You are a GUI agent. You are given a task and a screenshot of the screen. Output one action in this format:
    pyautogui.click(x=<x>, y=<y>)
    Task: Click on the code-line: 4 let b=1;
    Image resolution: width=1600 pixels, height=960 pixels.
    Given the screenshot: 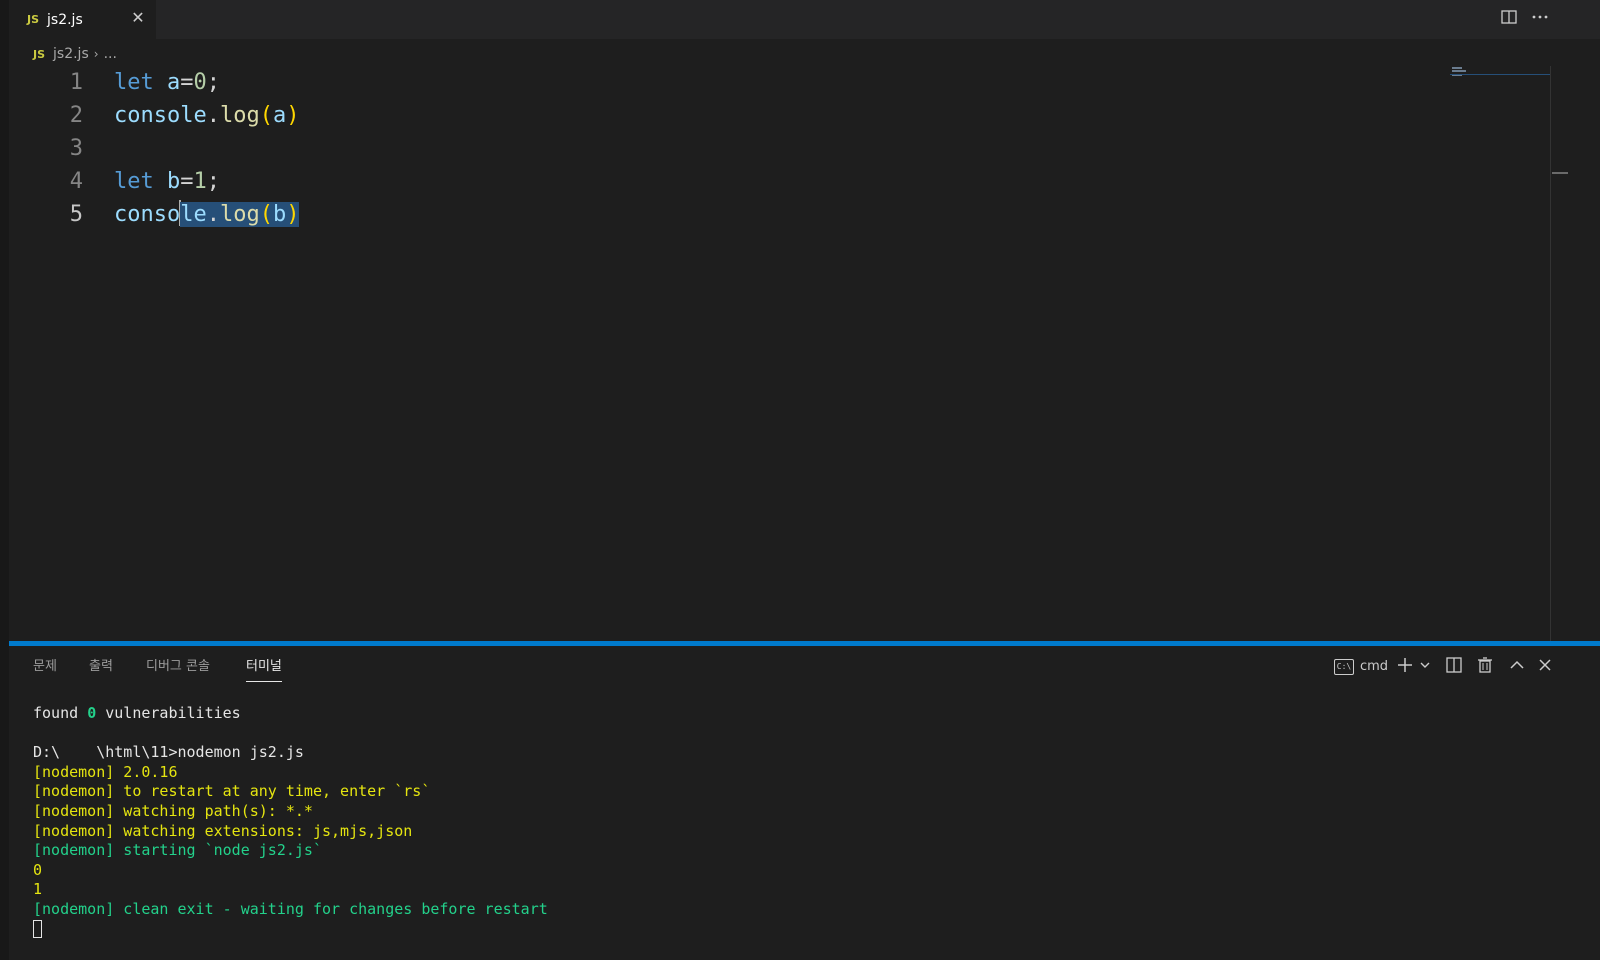 What is the action you would take?
    pyautogui.click(x=779, y=181)
    